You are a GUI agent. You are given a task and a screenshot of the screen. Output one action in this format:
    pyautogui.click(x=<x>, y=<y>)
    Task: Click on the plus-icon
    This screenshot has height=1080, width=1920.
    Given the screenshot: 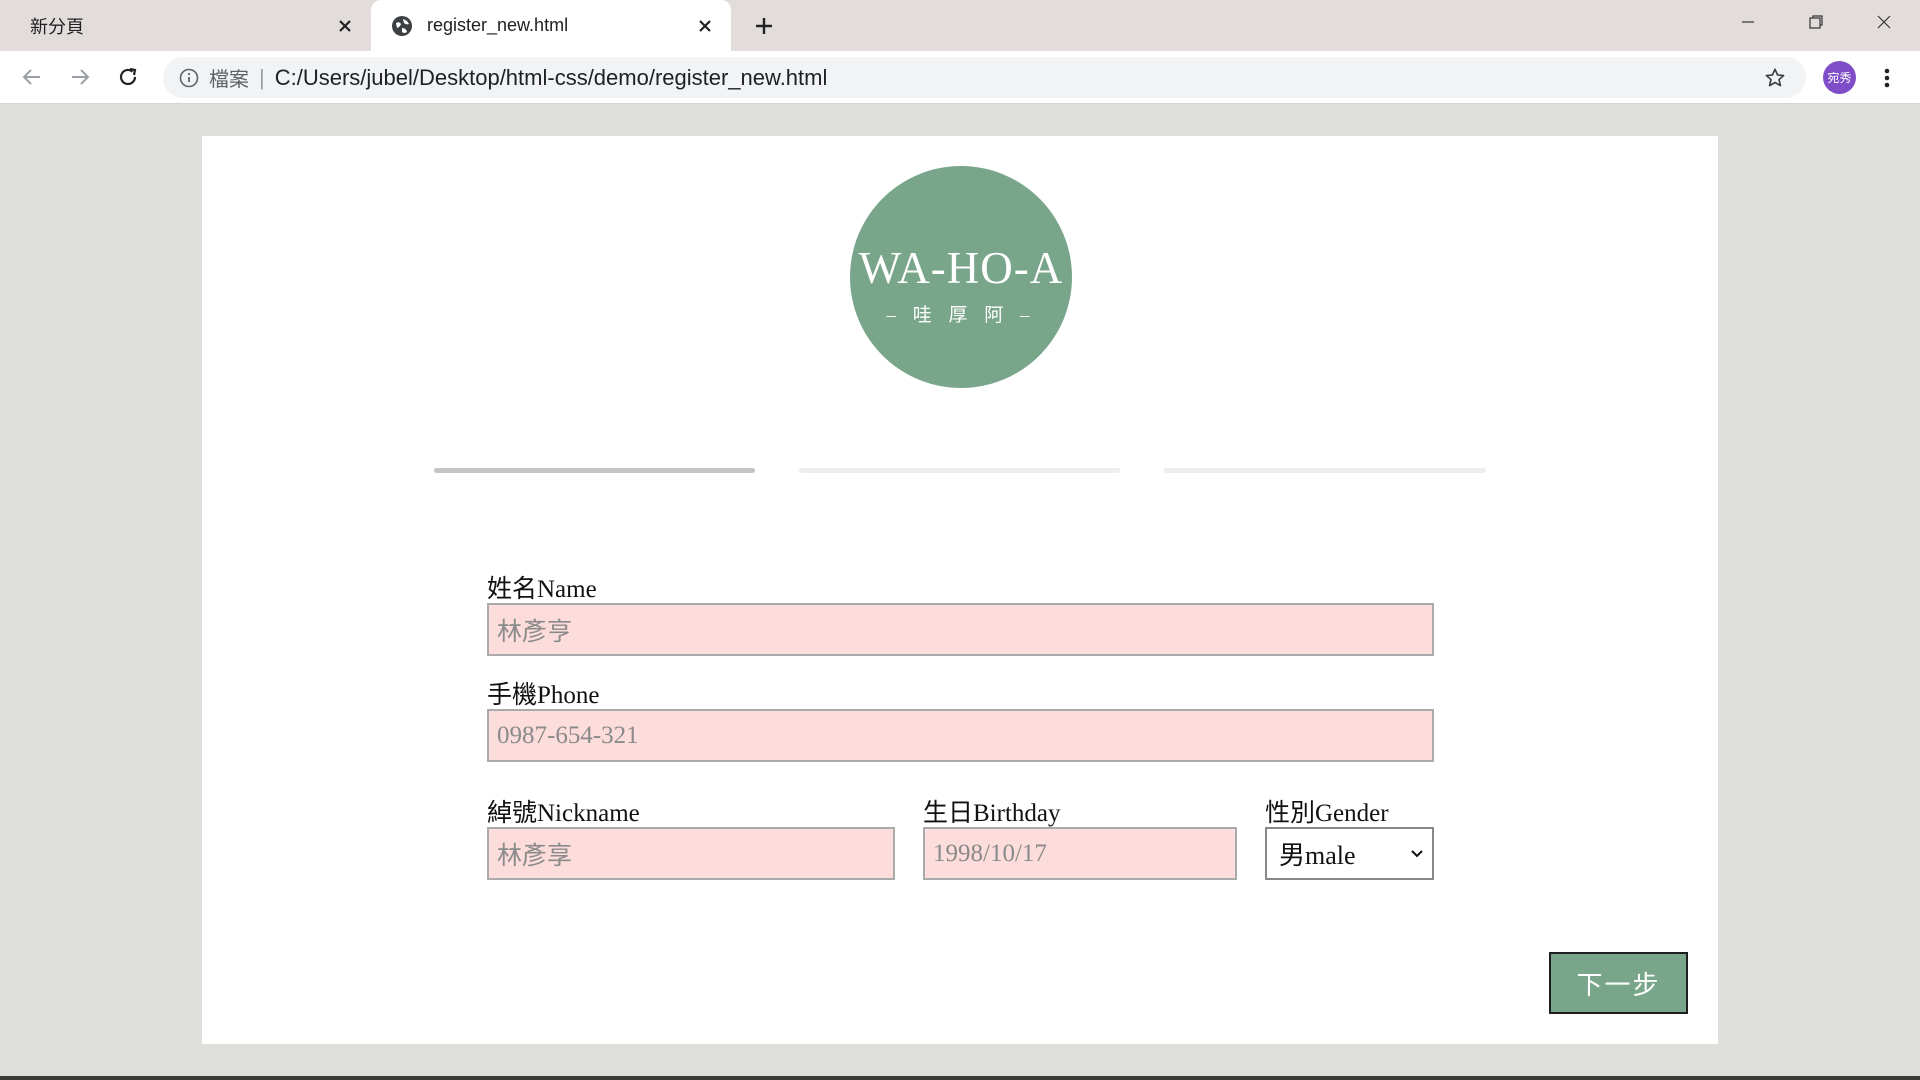 What is the action you would take?
    pyautogui.click(x=764, y=26)
    